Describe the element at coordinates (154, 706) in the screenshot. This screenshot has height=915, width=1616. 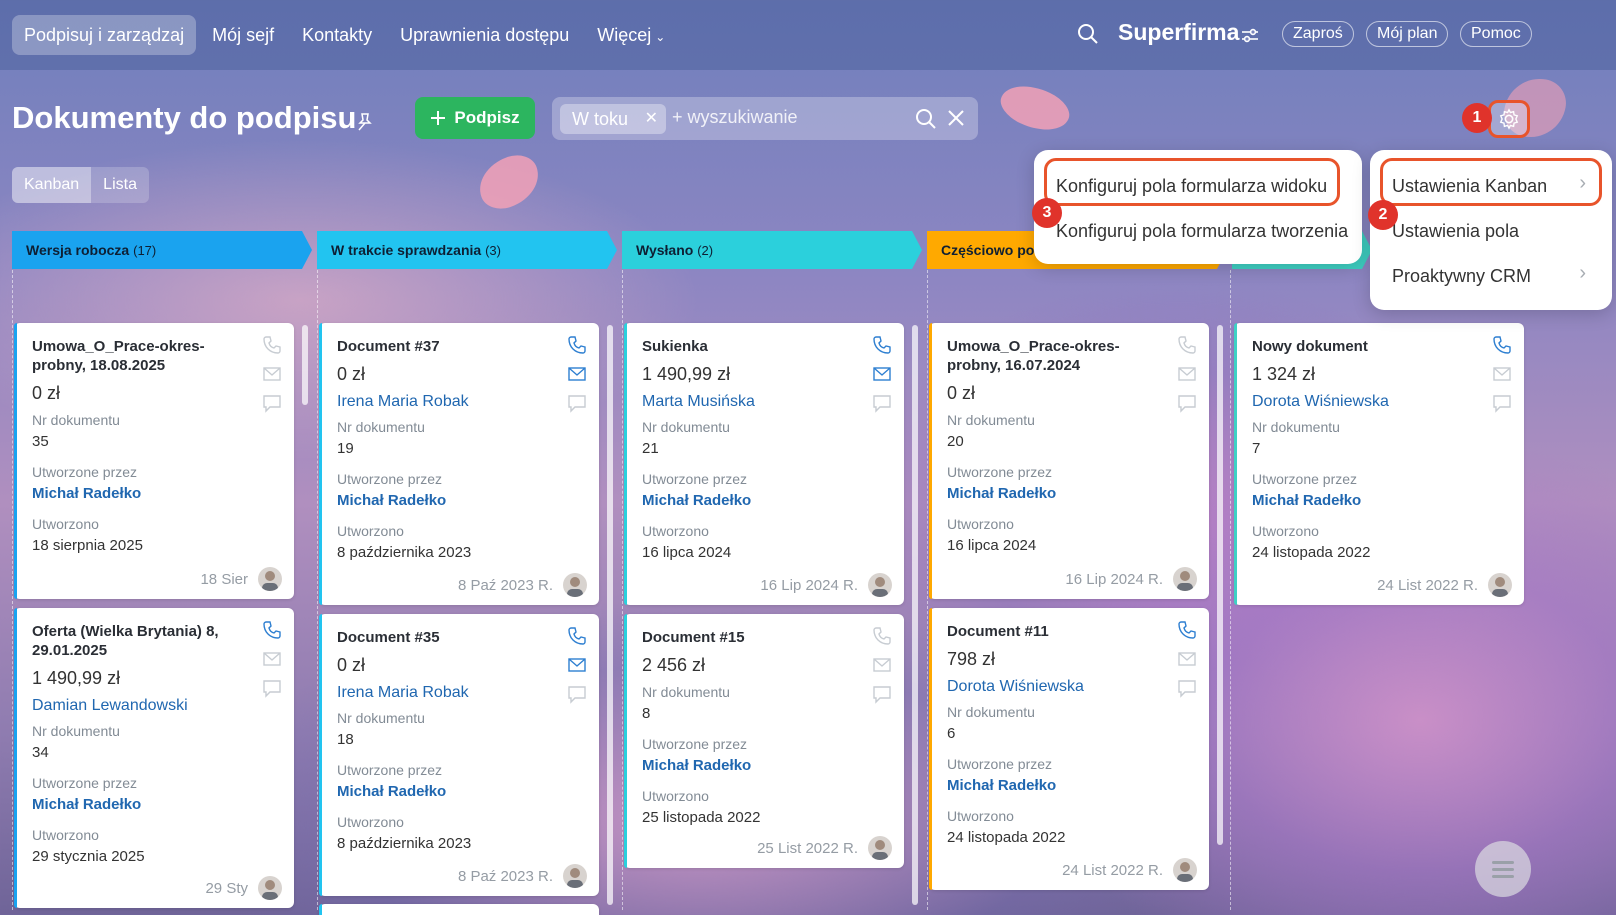
I see `card-client-link: Damian Lewandowski` at that location.